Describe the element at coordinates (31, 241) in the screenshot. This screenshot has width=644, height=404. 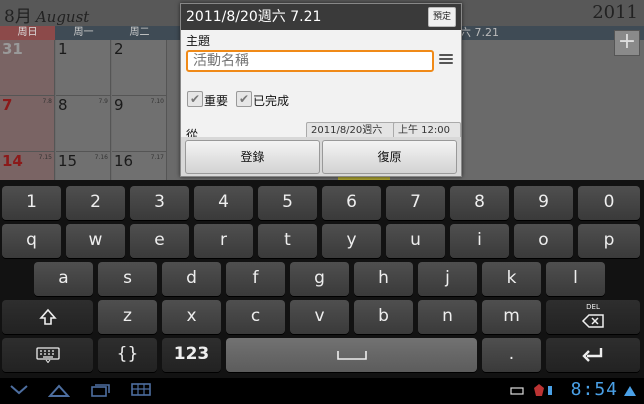
I see `key-q: q` at that location.